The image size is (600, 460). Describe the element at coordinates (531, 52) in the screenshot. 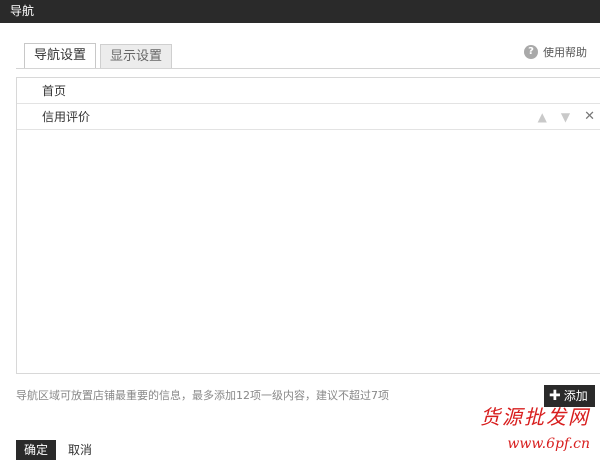

I see `help-icon: ?` at that location.